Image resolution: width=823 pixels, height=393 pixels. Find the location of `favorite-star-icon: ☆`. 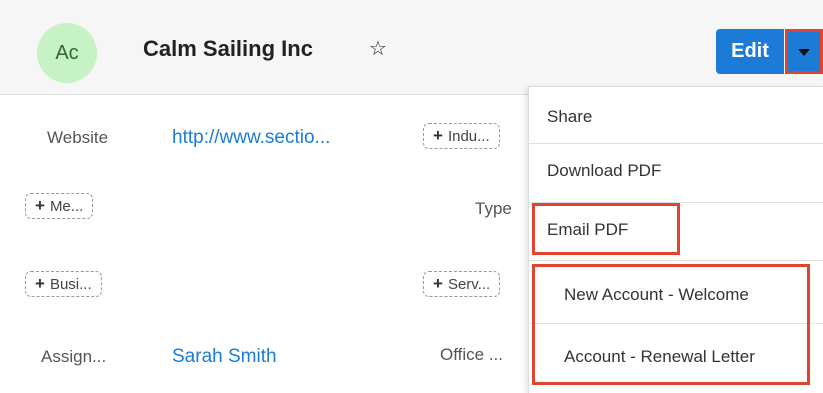

favorite-star-icon: ☆ is located at coordinates (378, 48).